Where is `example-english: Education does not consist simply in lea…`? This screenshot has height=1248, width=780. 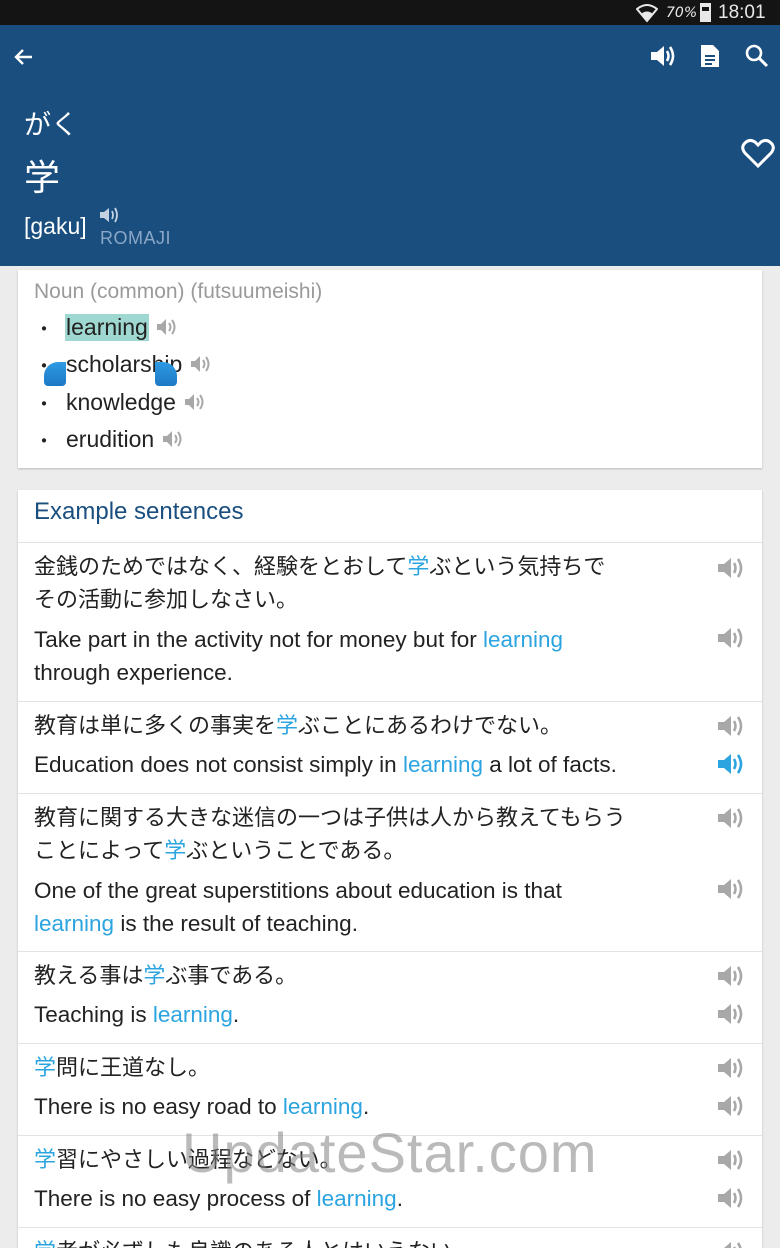
example-english: Education does not consist simply in lea… is located at coordinates (369, 764).